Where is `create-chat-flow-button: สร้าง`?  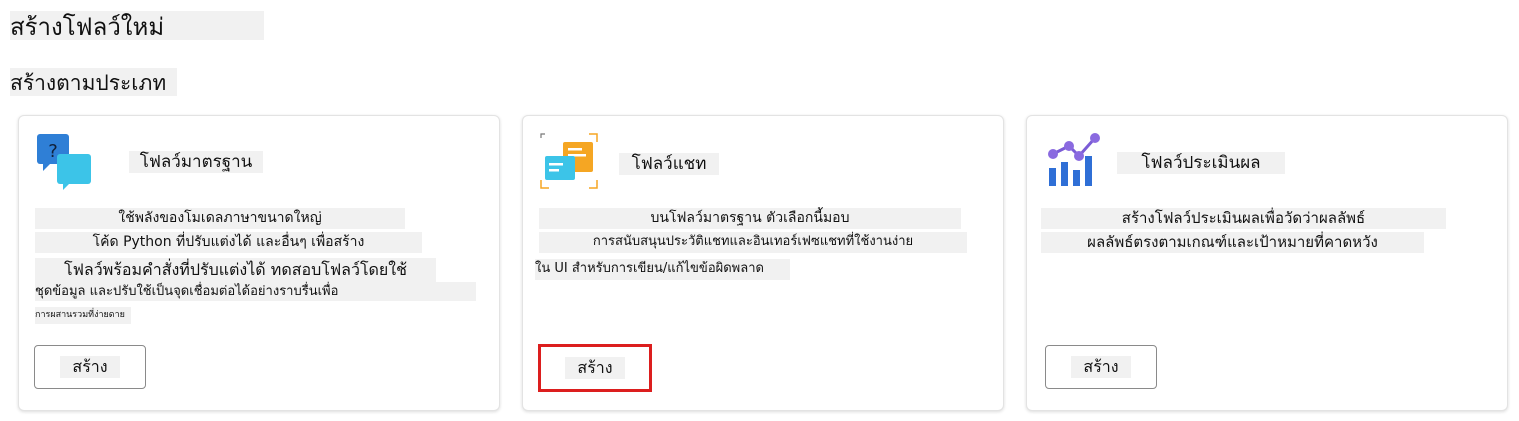
create-chat-flow-button: สร้าง is located at coordinates (595, 368).